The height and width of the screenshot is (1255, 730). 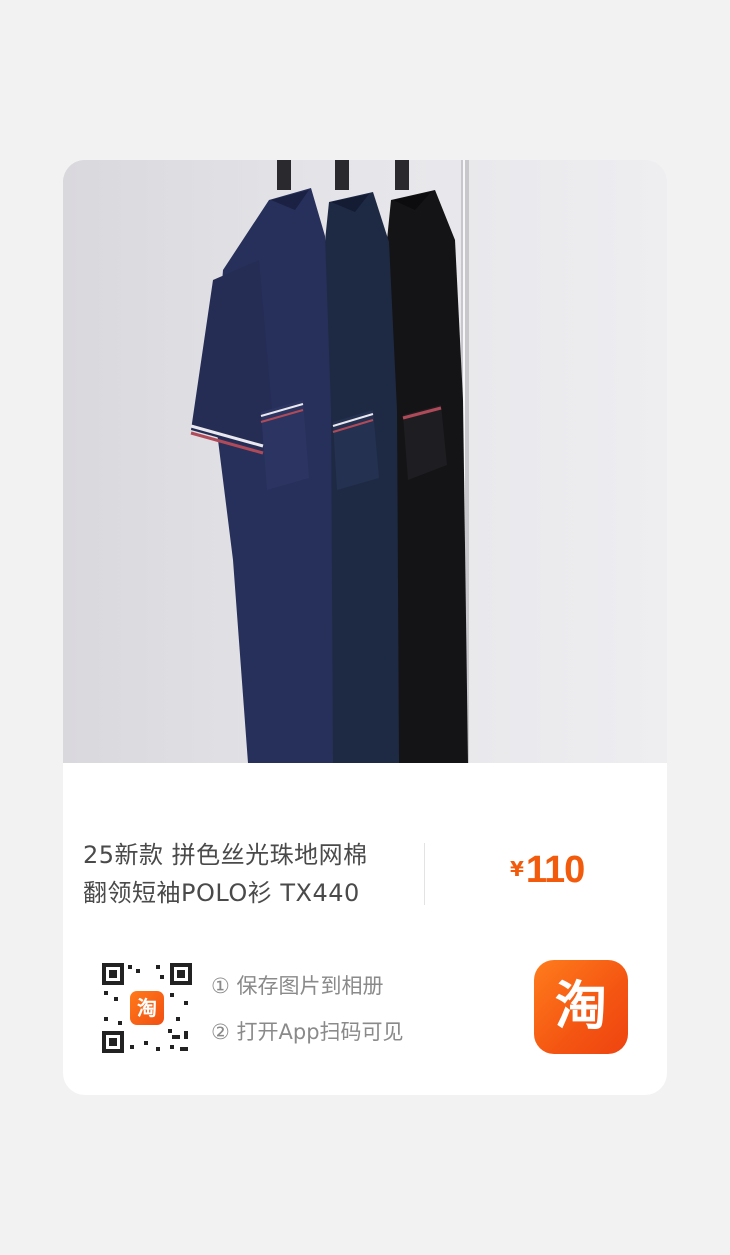 I want to click on product-title-line-1: 25新款 拼色丝光珠地网棉, so click(x=225, y=855).